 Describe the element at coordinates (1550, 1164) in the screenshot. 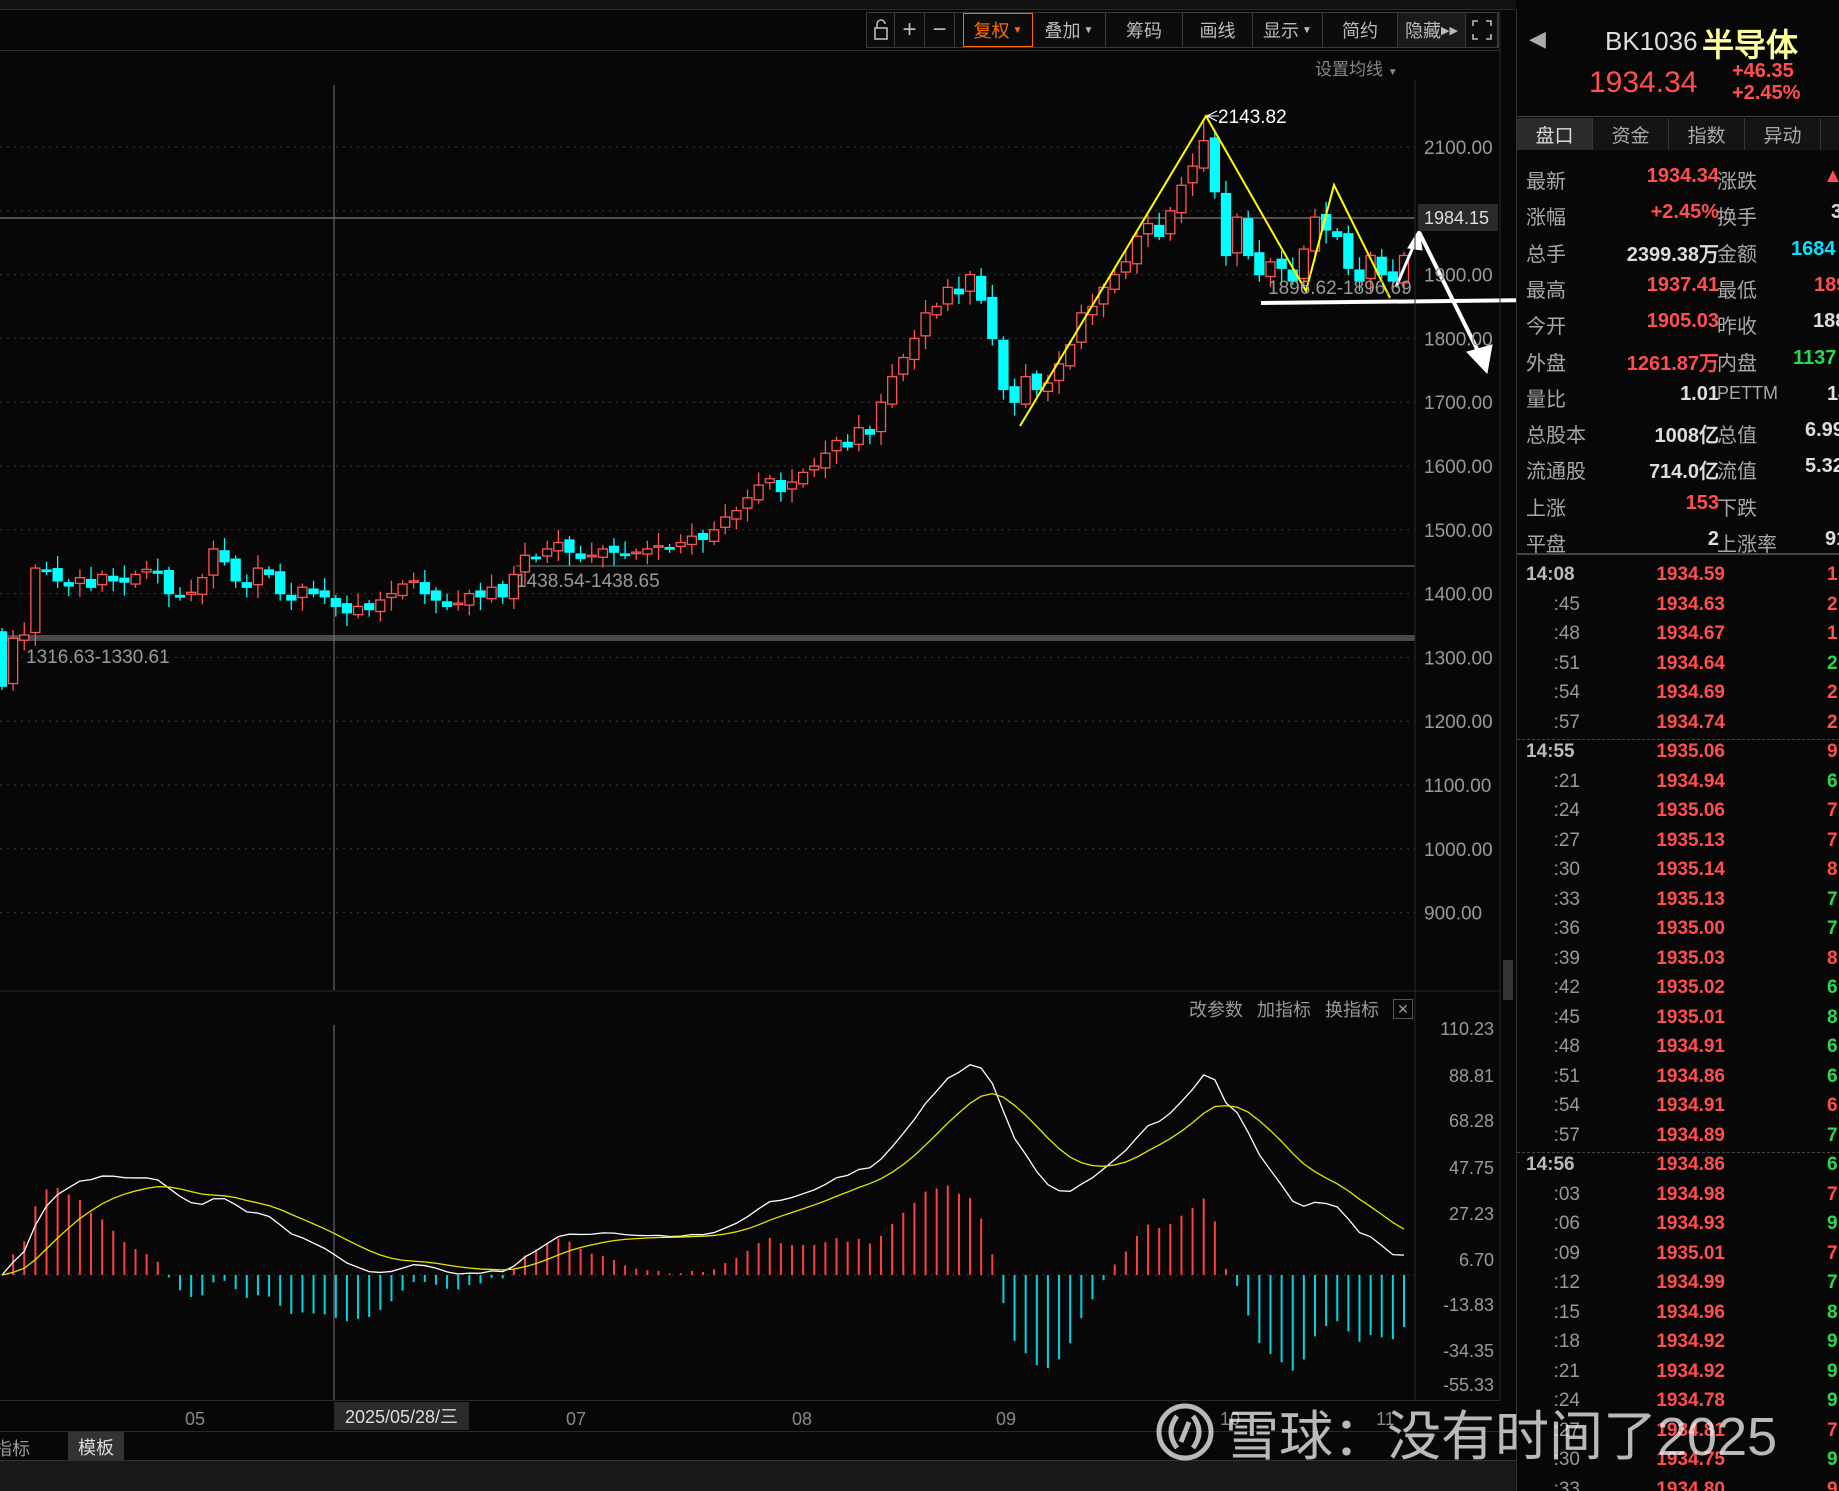

I see `tick-time: 14:56` at that location.